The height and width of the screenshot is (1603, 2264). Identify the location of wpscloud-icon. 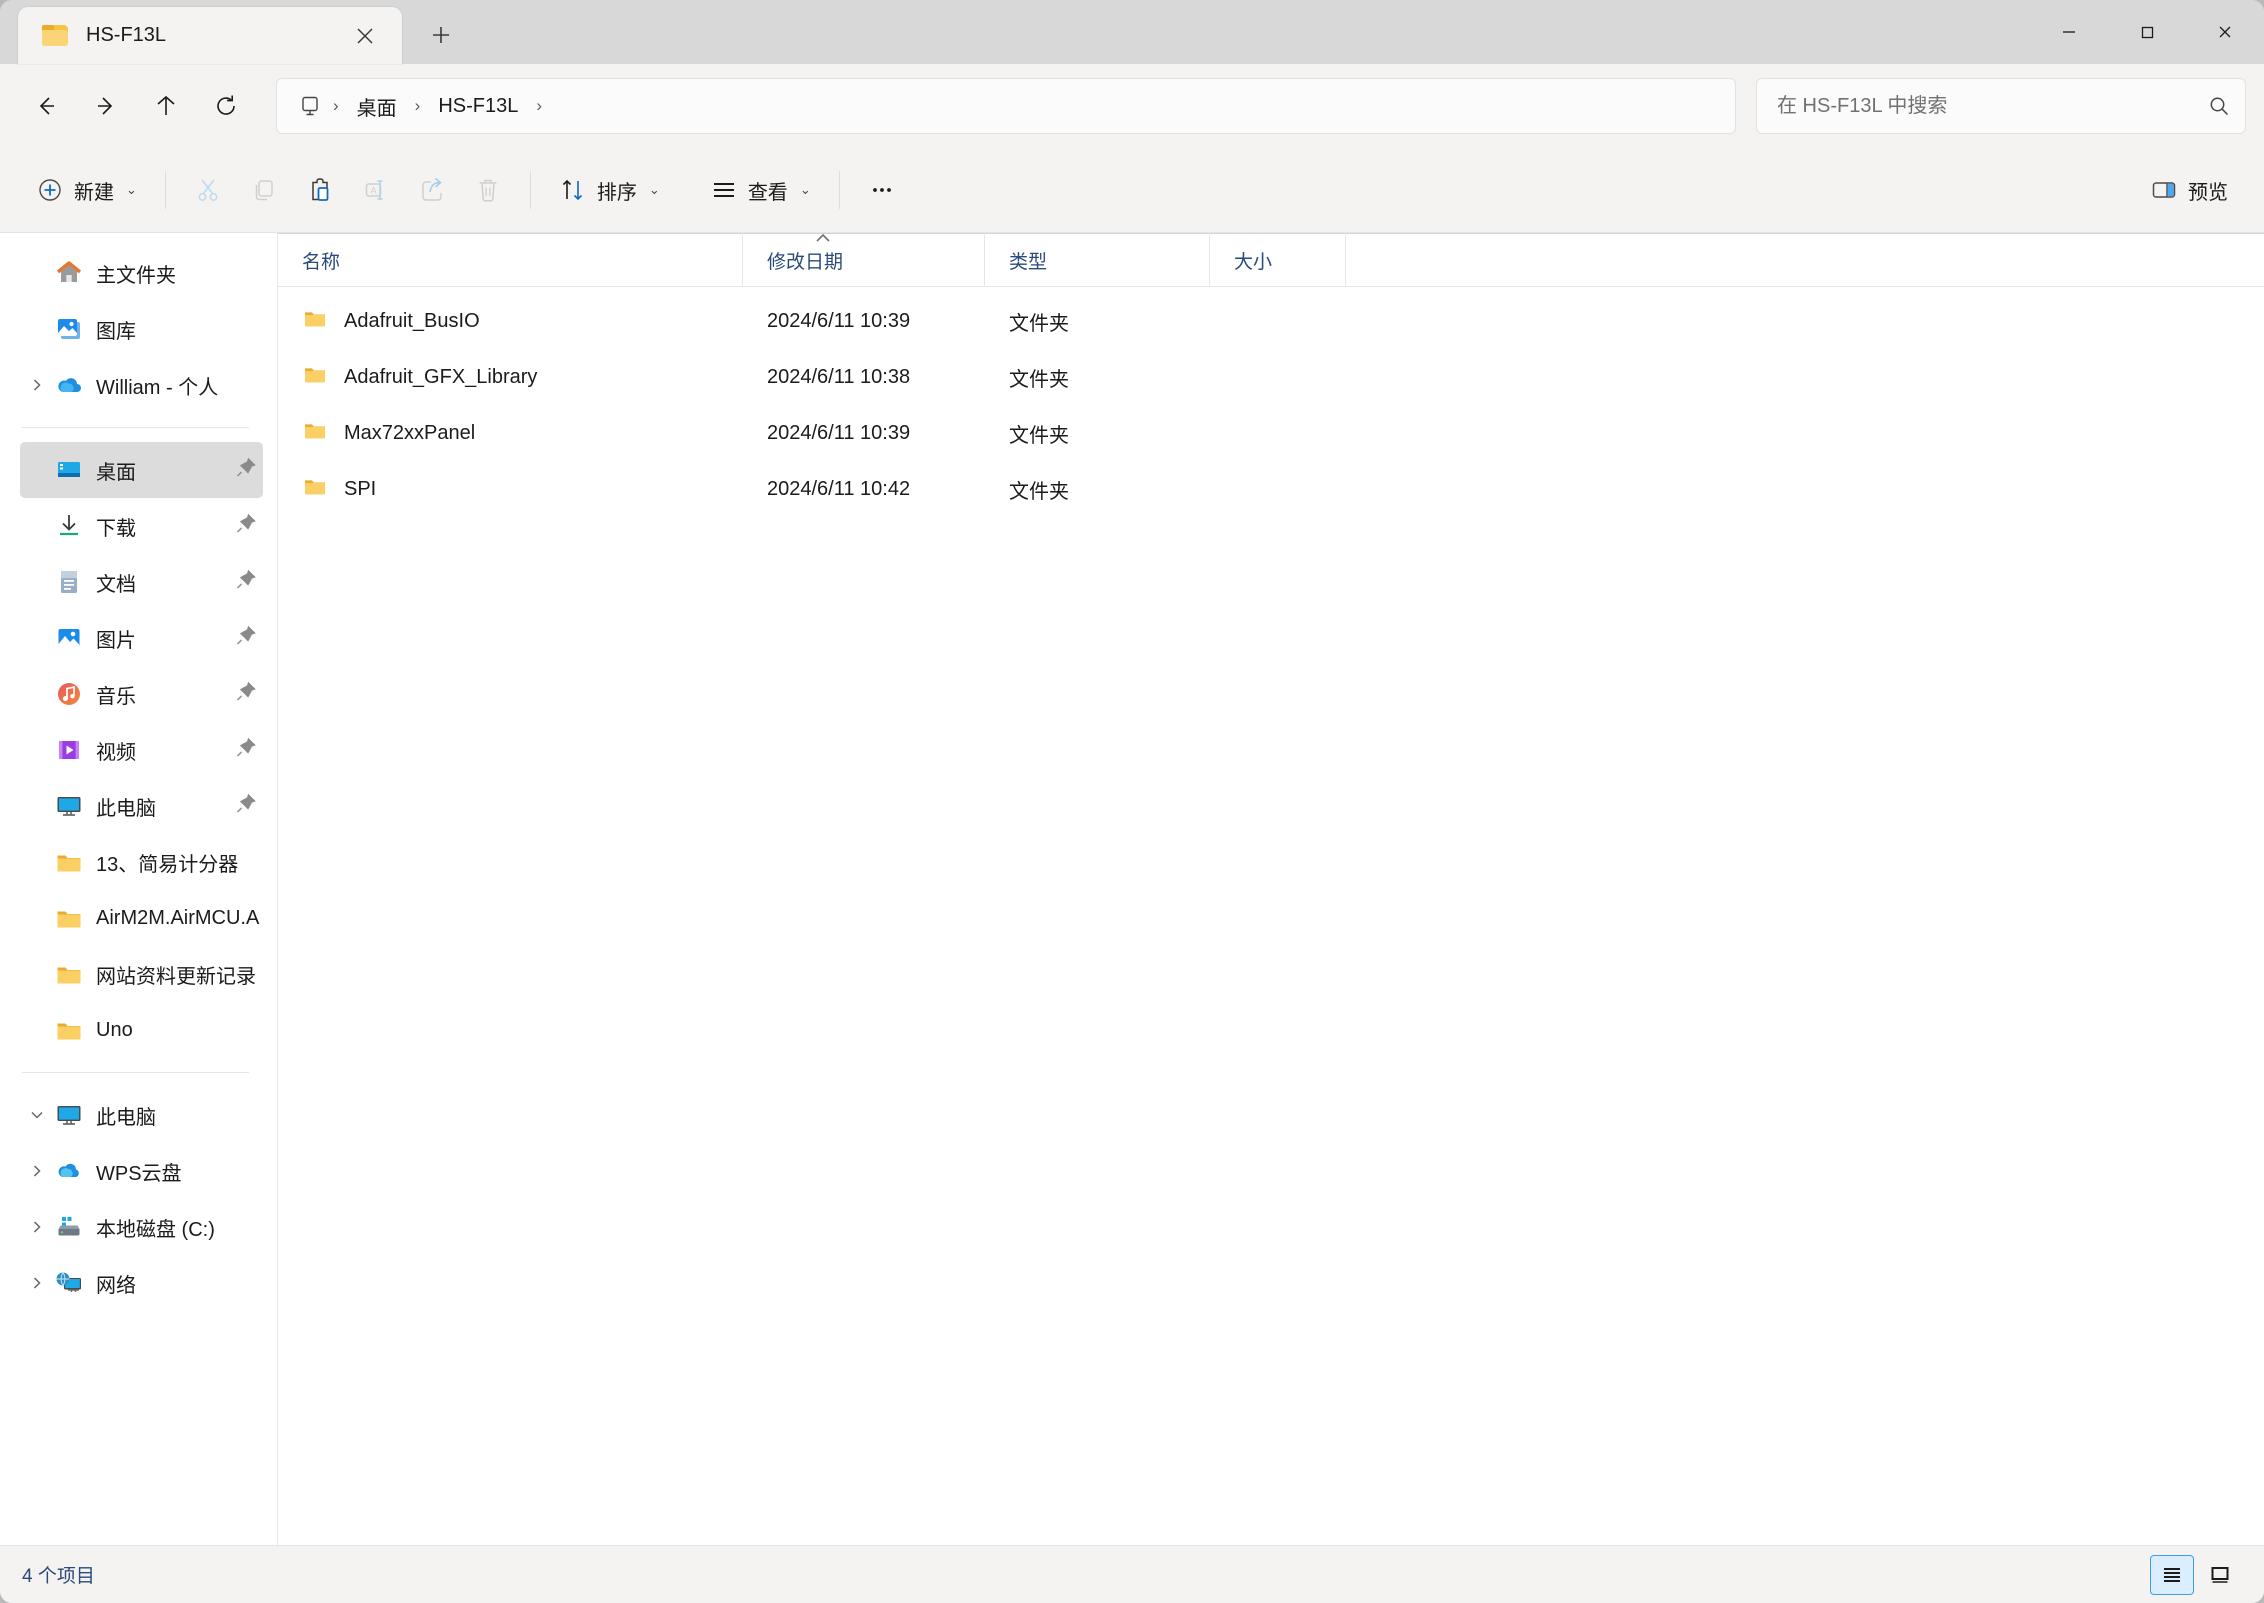
(69, 1171).